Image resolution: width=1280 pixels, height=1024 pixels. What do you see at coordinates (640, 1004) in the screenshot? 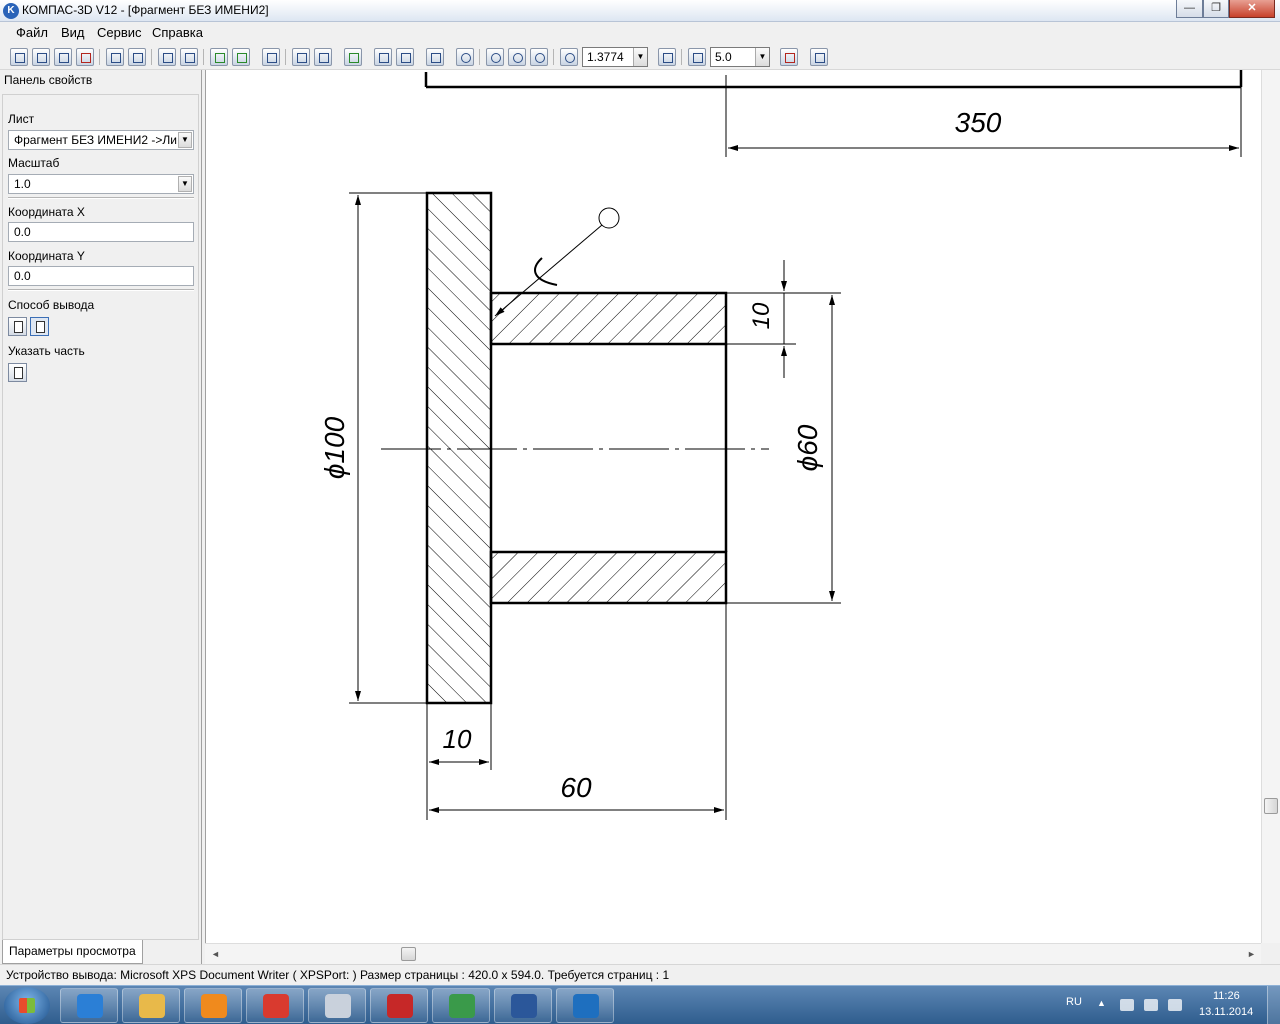
I see `taskbar: RU ▲ 11:26 13.11.2014` at bounding box center [640, 1004].